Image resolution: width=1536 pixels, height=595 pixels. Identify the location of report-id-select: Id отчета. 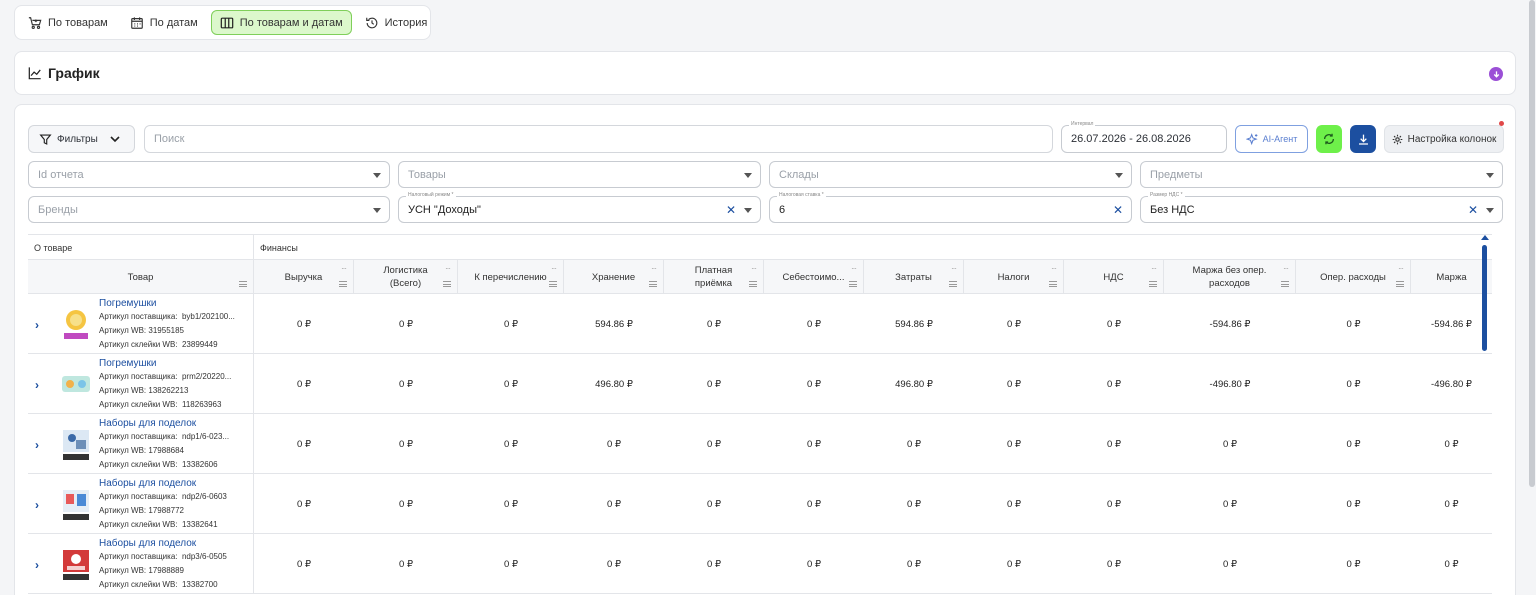
(209, 174).